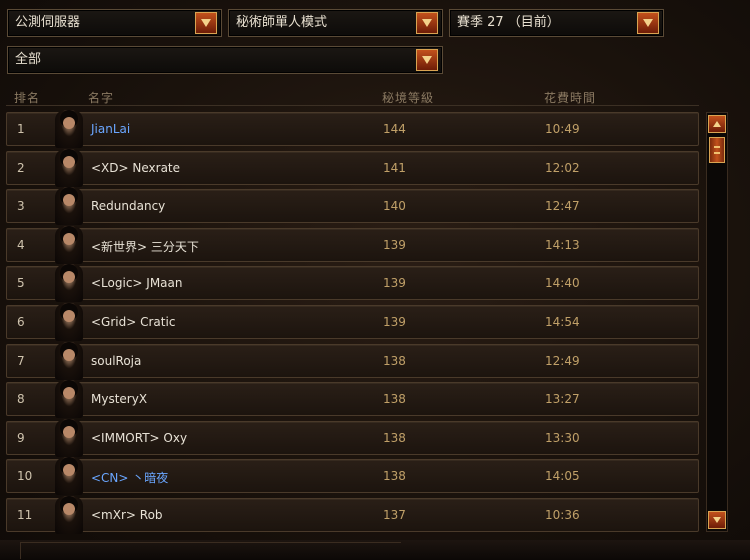 This screenshot has height=560, width=750. What do you see at coordinates (352, 244) in the screenshot?
I see `leaderboard-row: 4 <新世界> 三分天下 139 14:13` at bounding box center [352, 244].